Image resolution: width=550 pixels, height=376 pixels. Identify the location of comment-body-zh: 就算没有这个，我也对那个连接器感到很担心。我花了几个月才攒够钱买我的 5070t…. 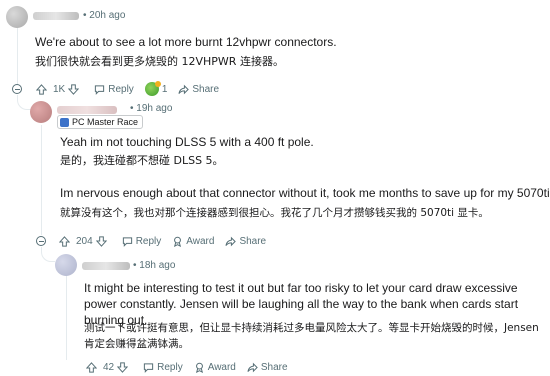
(274, 213).